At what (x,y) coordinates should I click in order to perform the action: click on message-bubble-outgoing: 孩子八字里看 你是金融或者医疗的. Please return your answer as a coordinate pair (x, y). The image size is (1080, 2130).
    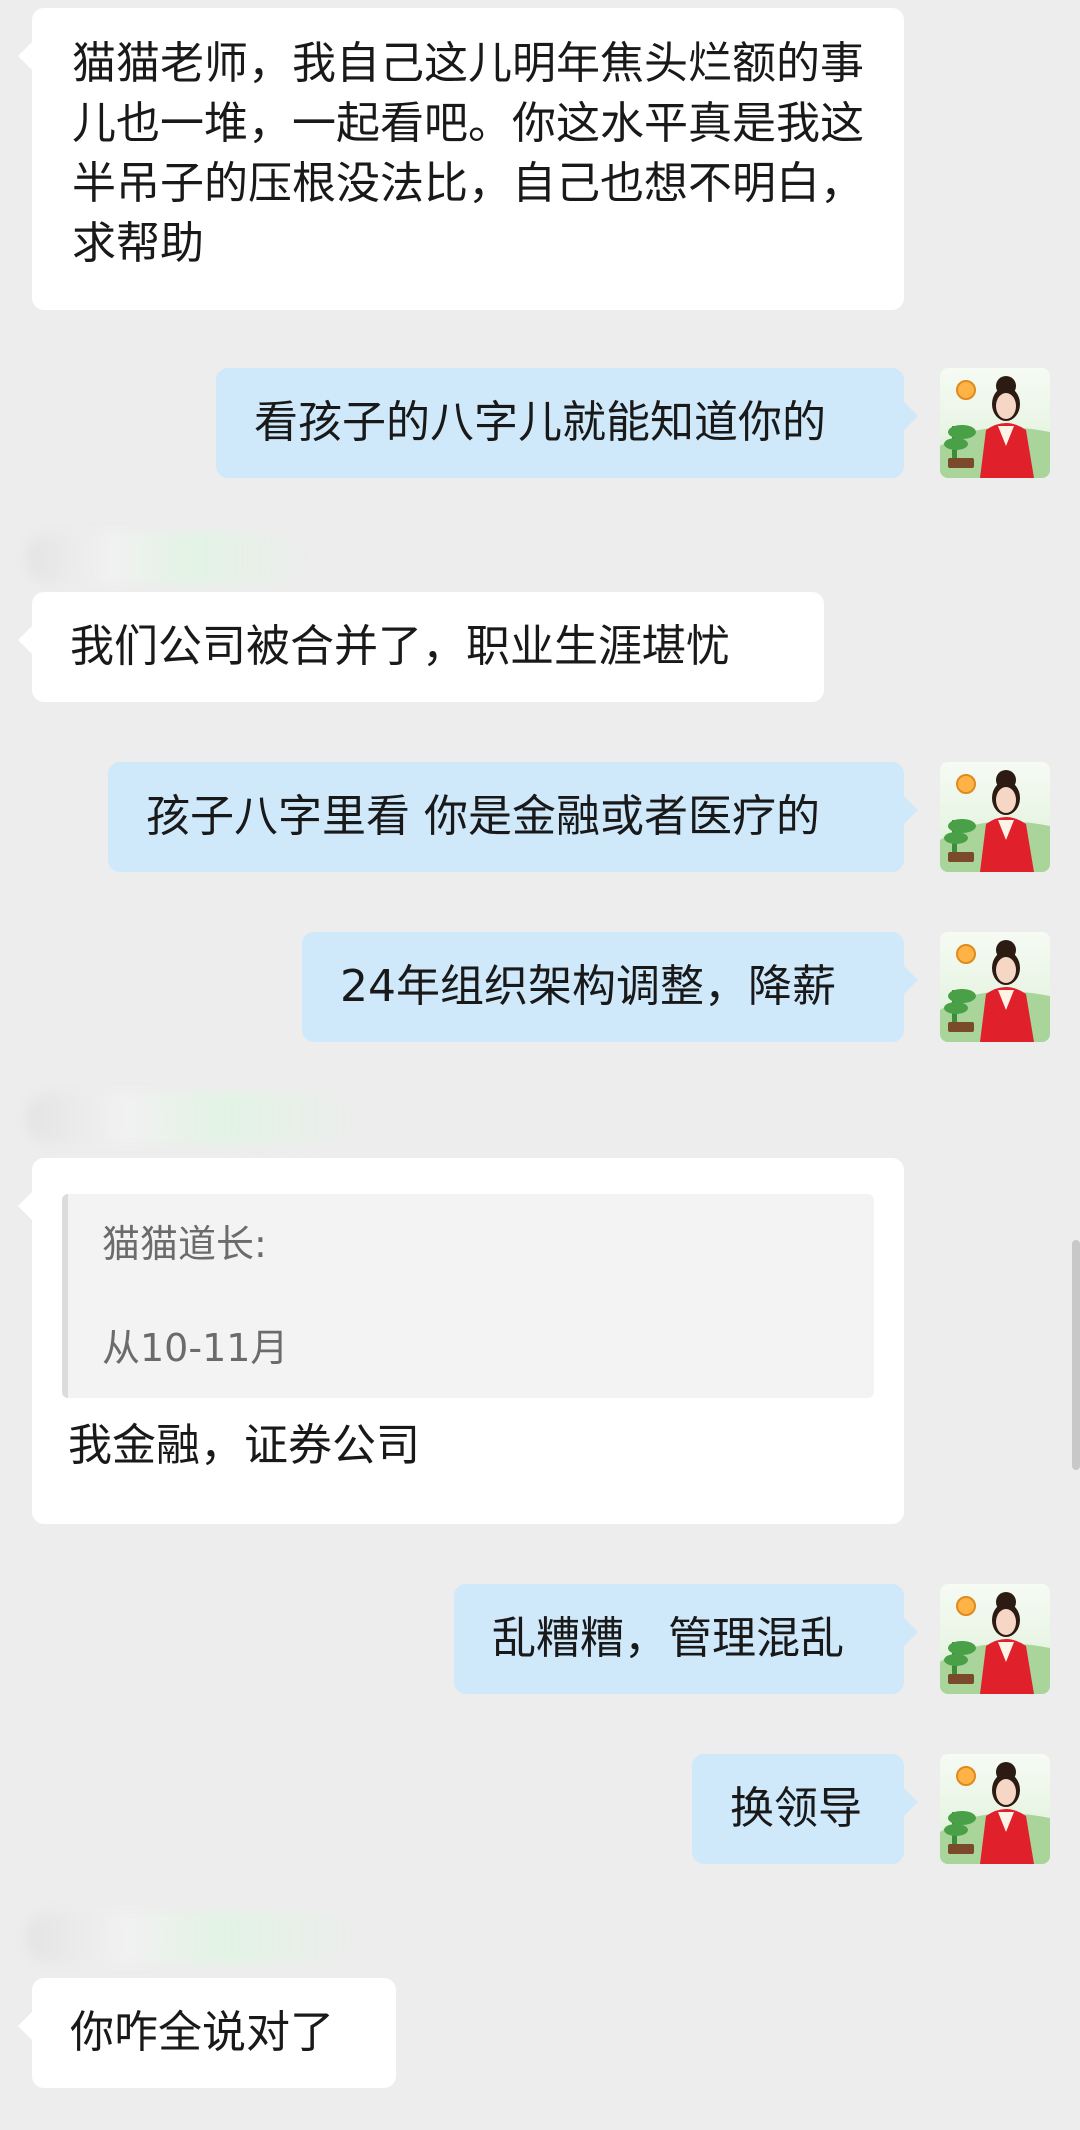
    Looking at the image, I should click on (513, 817).